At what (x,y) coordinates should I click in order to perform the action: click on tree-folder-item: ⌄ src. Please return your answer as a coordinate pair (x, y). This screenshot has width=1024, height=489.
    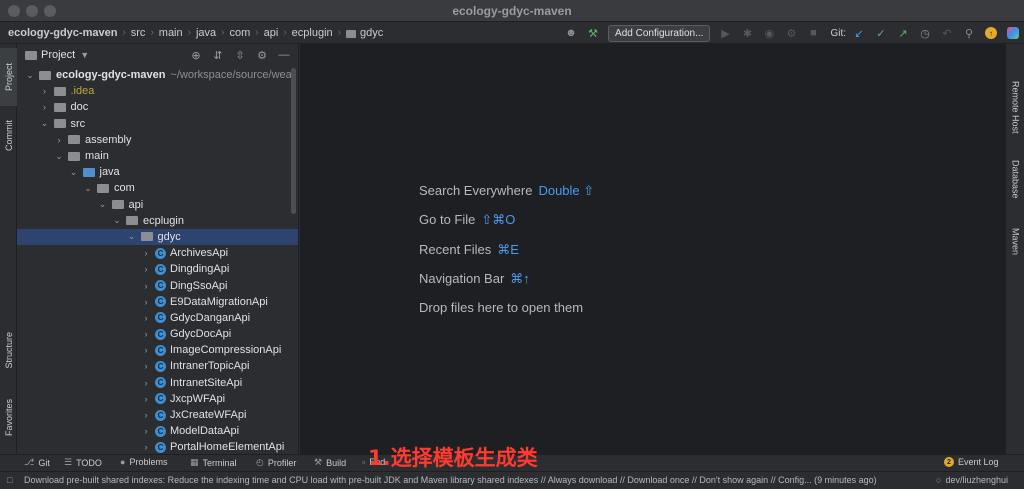
    Looking at the image, I should click on (157, 124).